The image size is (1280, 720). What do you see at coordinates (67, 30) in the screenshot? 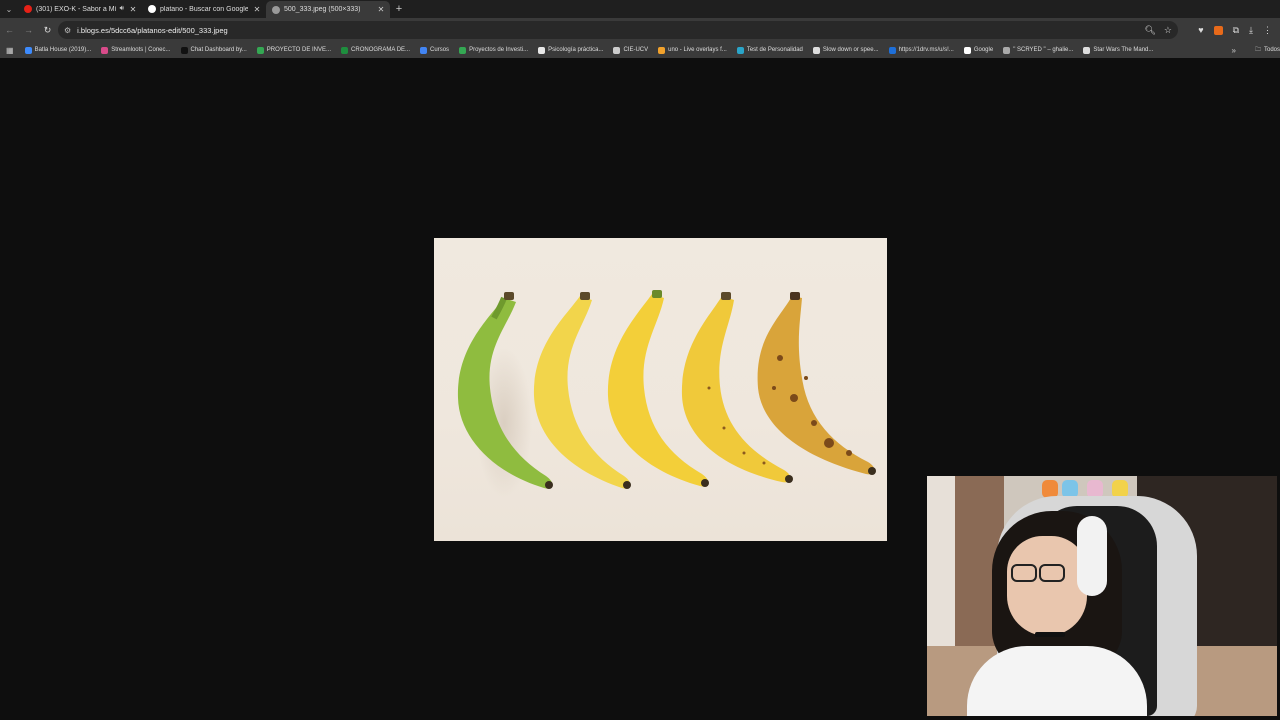
I see `site-info-icon: ⚙` at bounding box center [67, 30].